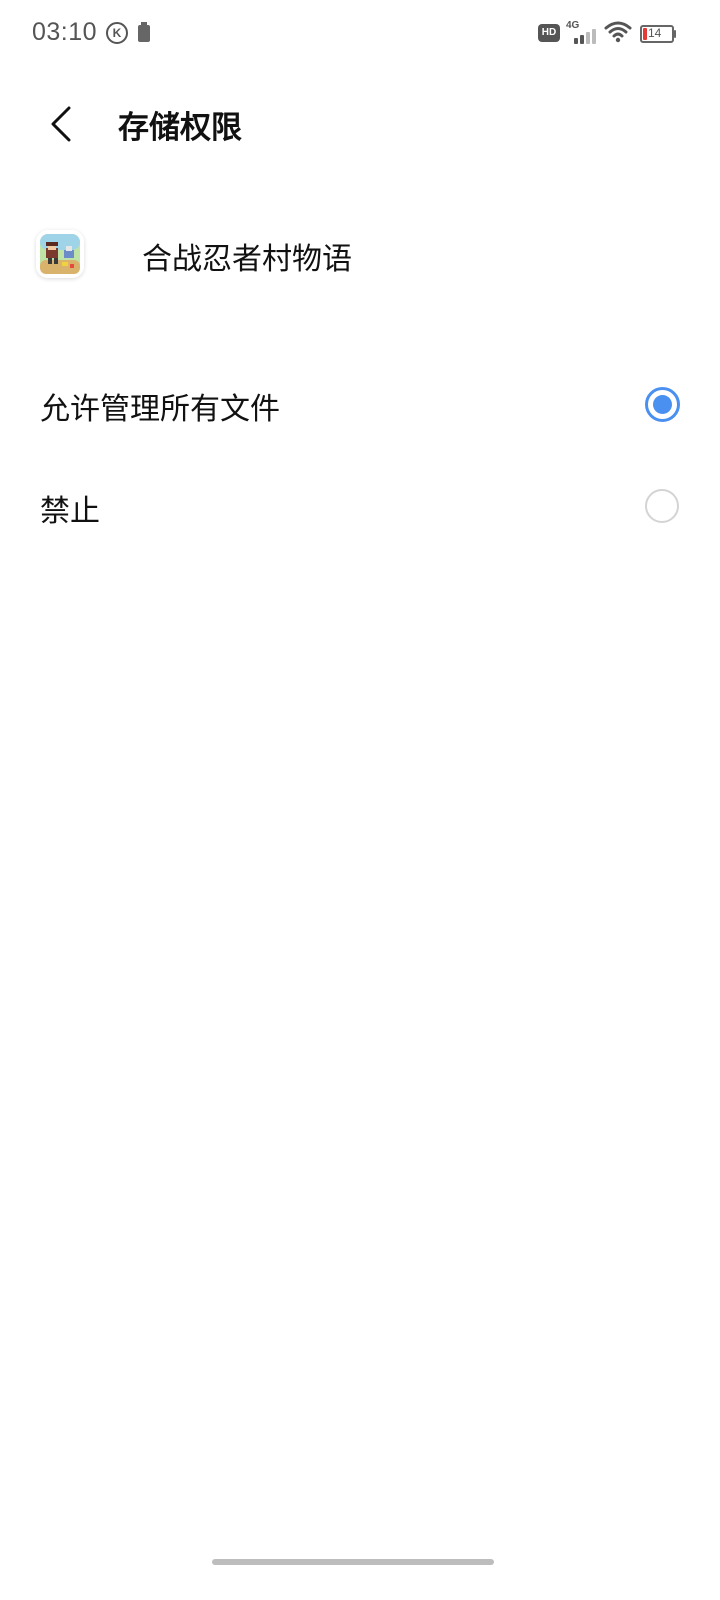 This screenshot has width=720, height=1600. What do you see at coordinates (662, 404) in the screenshot?
I see `radio-allow-all-files` at bounding box center [662, 404].